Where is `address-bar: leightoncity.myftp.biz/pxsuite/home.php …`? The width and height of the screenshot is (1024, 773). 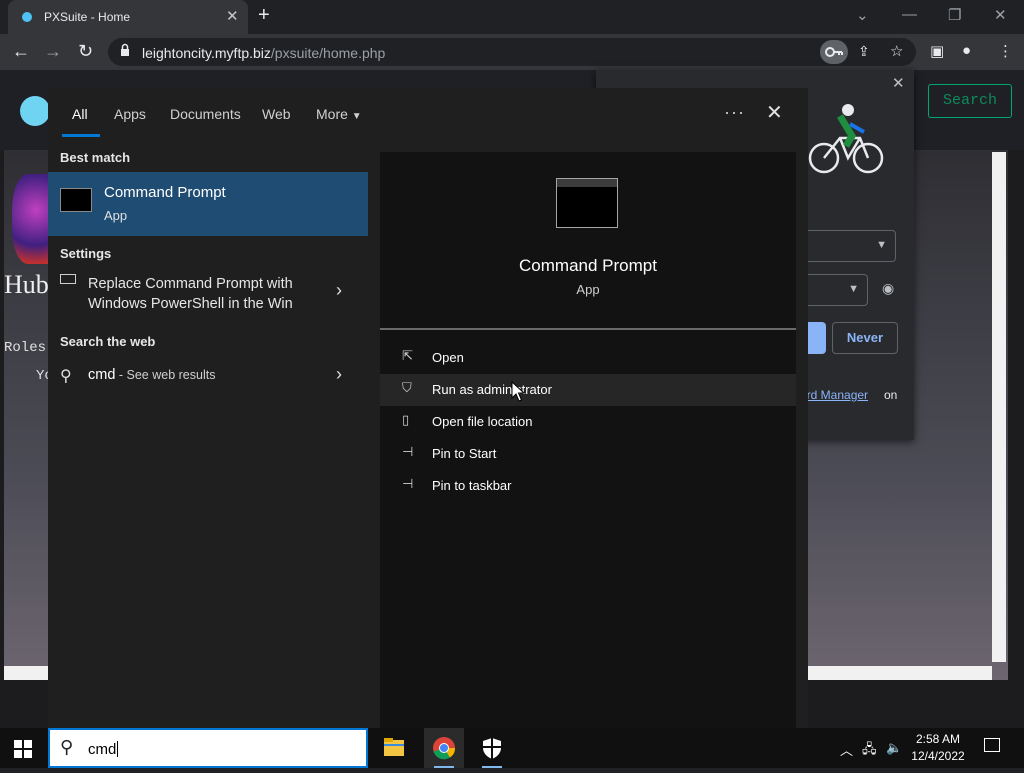 address-bar: leightoncity.myftp.biz/pxsuite/home.php … is located at coordinates (512, 52).